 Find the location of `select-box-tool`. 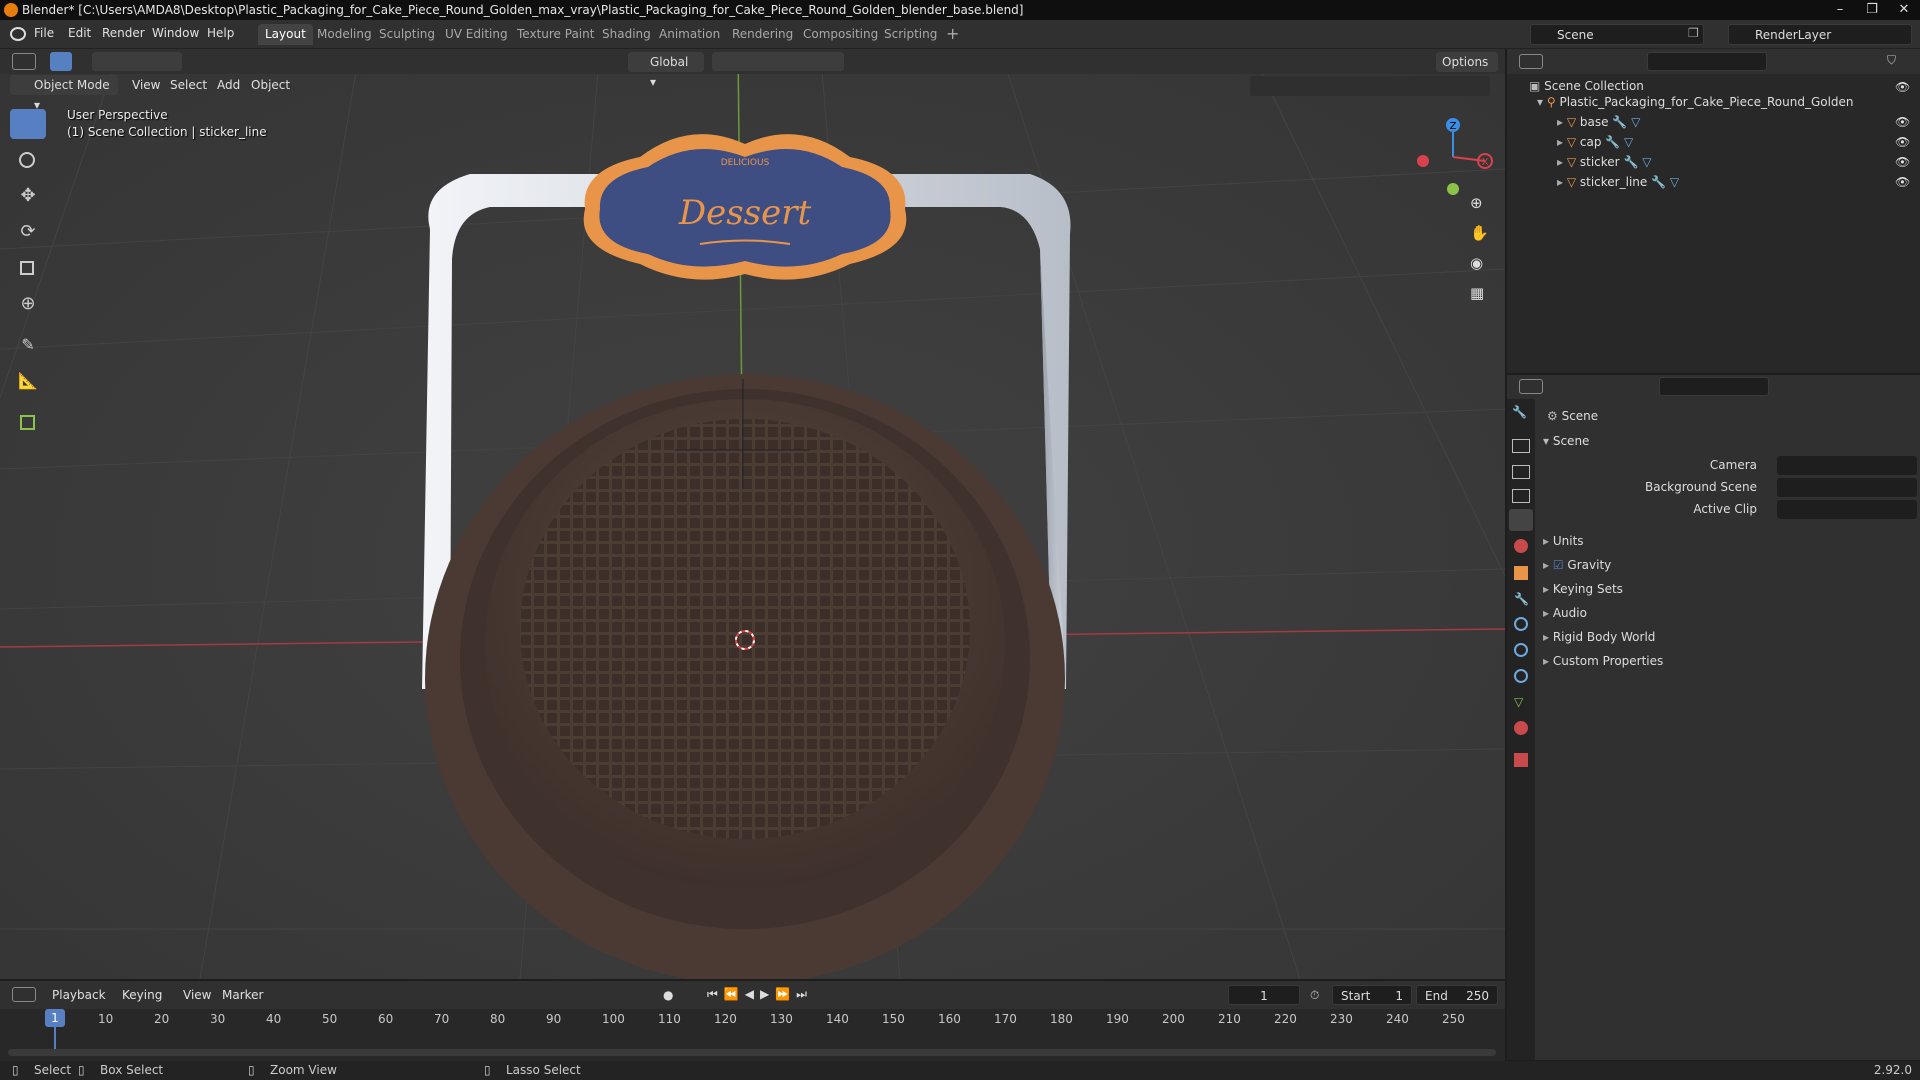

select-box-tool is located at coordinates (28, 124).